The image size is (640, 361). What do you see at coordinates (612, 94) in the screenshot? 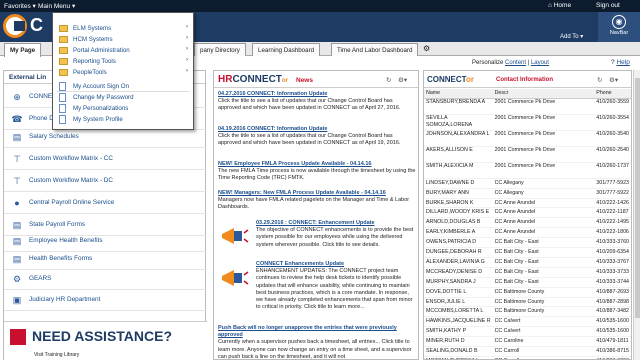
I see `column-header-phone: Phone` at bounding box center [612, 94].